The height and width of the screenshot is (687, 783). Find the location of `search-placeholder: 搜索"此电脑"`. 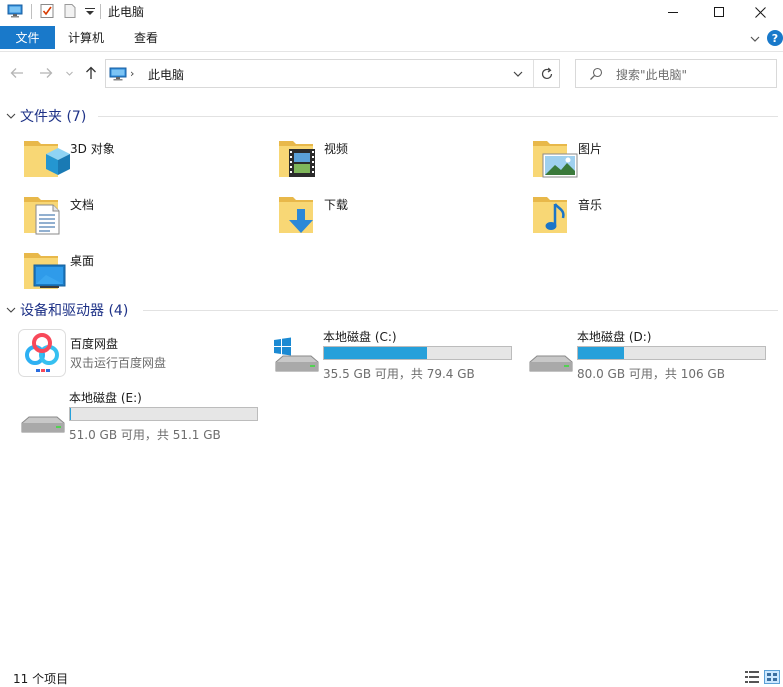

search-placeholder: 搜索"此电脑" is located at coordinates (652, 75).